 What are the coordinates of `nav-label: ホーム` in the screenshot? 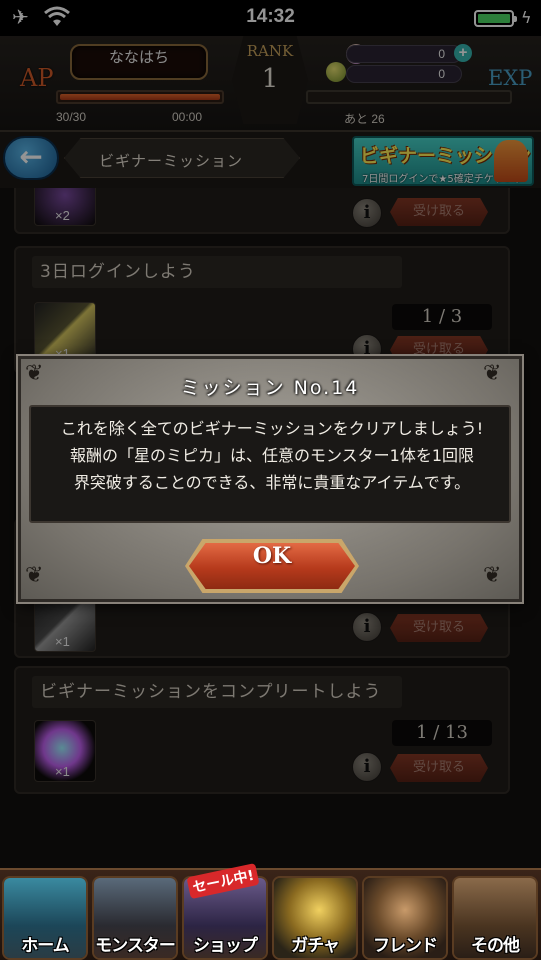 It's located at (45, 946).